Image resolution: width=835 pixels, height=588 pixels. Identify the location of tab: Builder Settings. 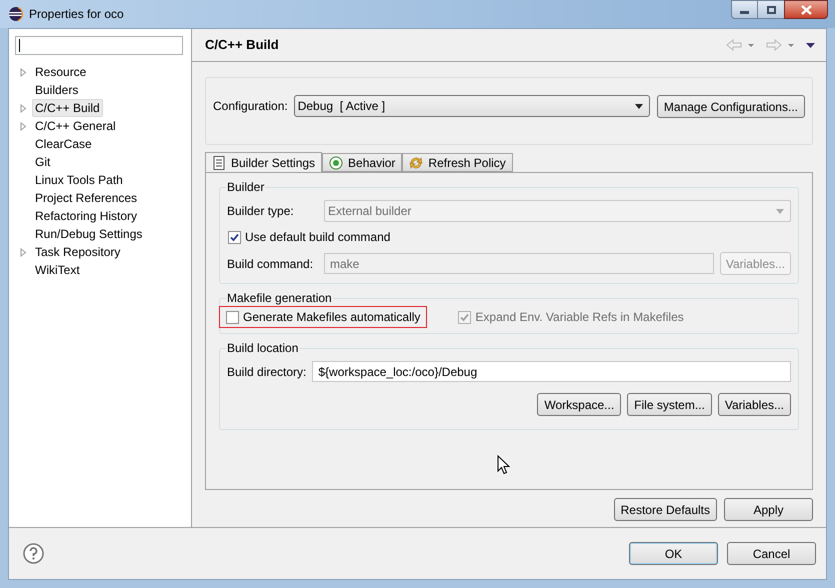
(263, 162).